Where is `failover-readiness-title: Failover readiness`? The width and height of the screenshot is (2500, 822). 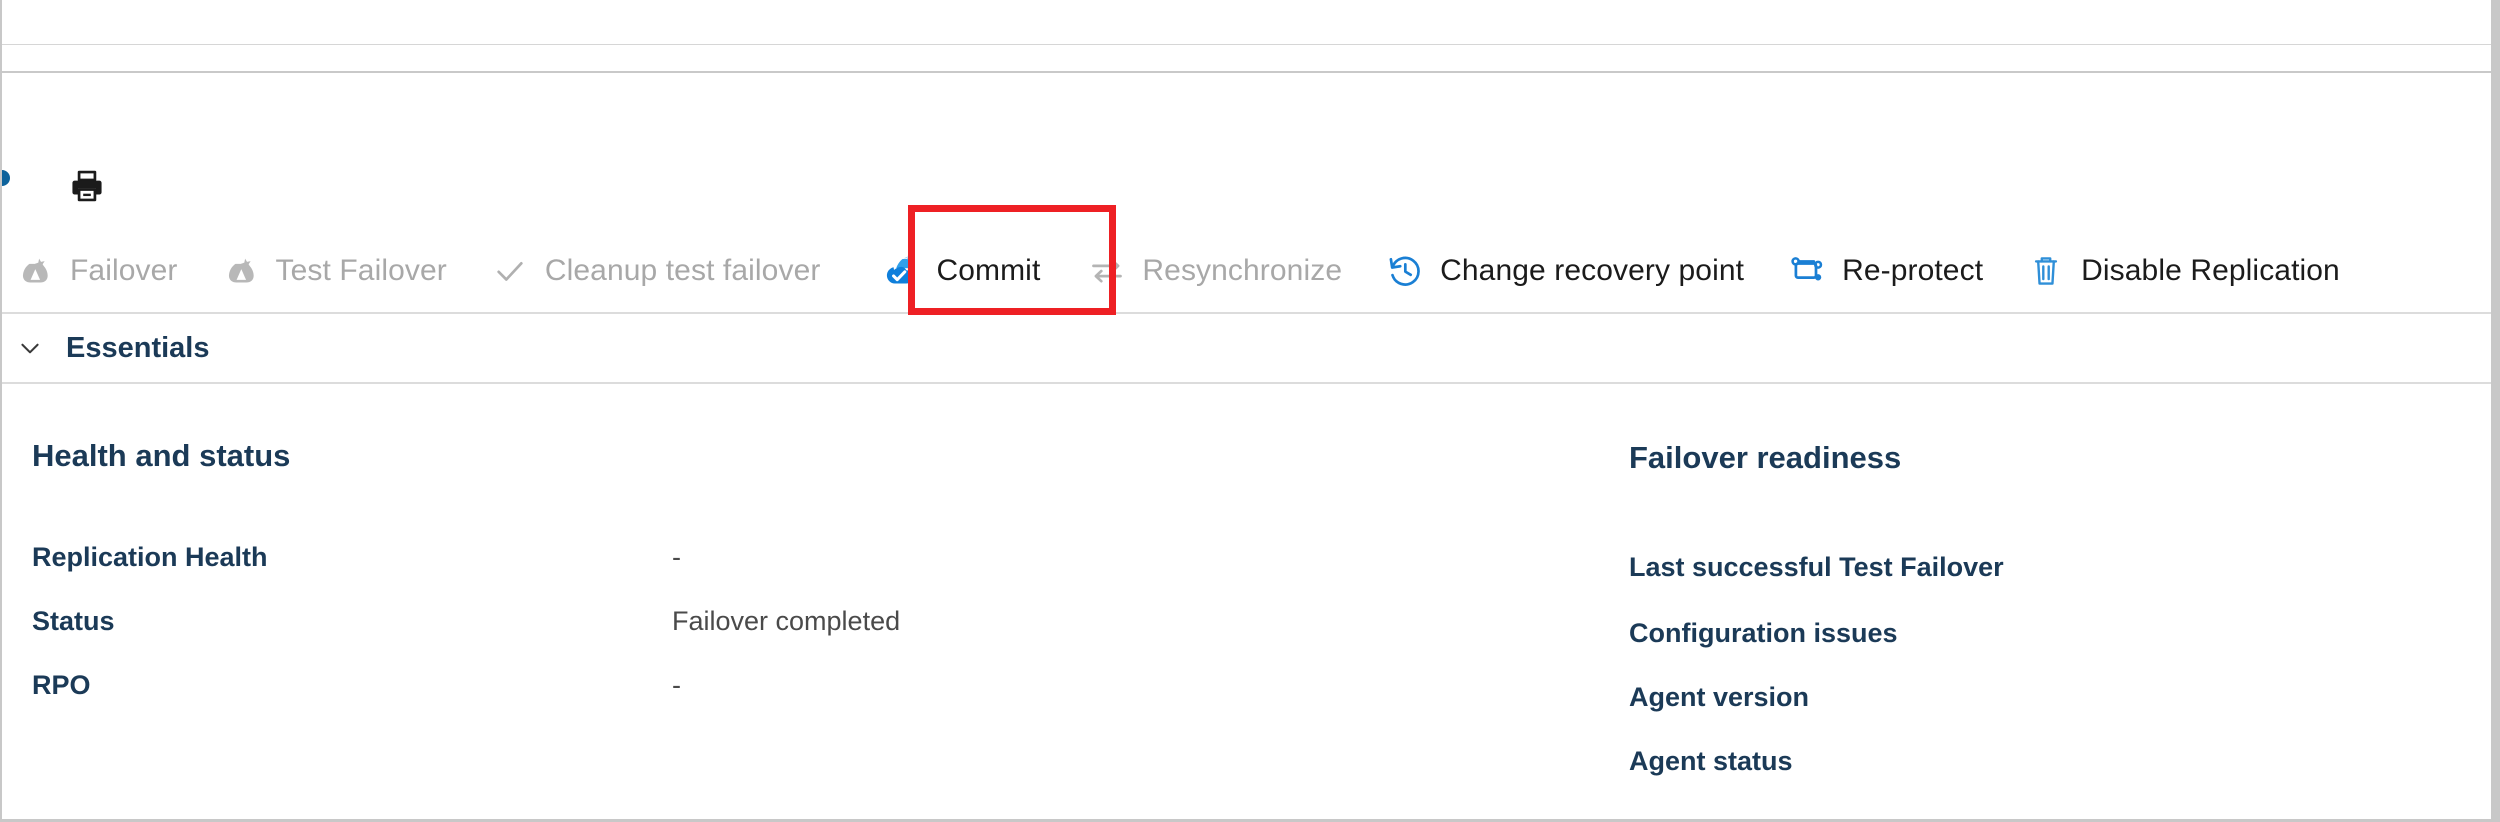 failover-readiness-title: Failover readiness is located at coordinates (1765, 457).